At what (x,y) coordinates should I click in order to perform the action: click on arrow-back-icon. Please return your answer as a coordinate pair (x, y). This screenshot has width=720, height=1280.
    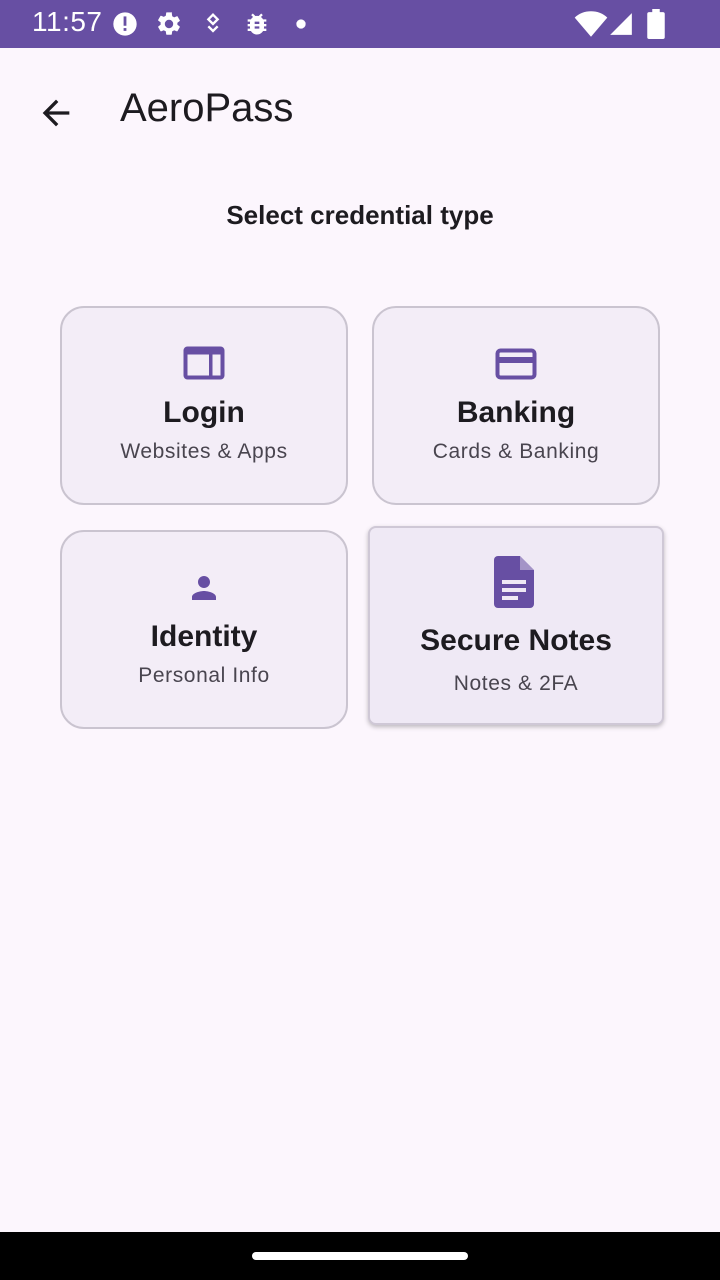
    Looking at the image, I should click on (56, 113).